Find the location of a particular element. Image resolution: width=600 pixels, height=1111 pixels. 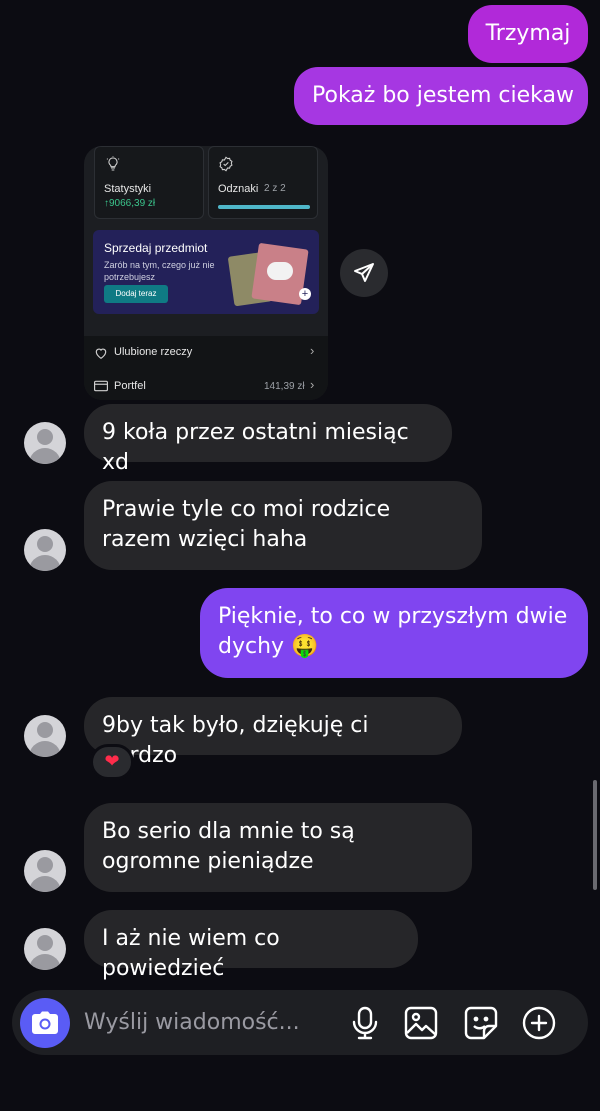

promo-illustration: + is located at coordinates (272, 274).